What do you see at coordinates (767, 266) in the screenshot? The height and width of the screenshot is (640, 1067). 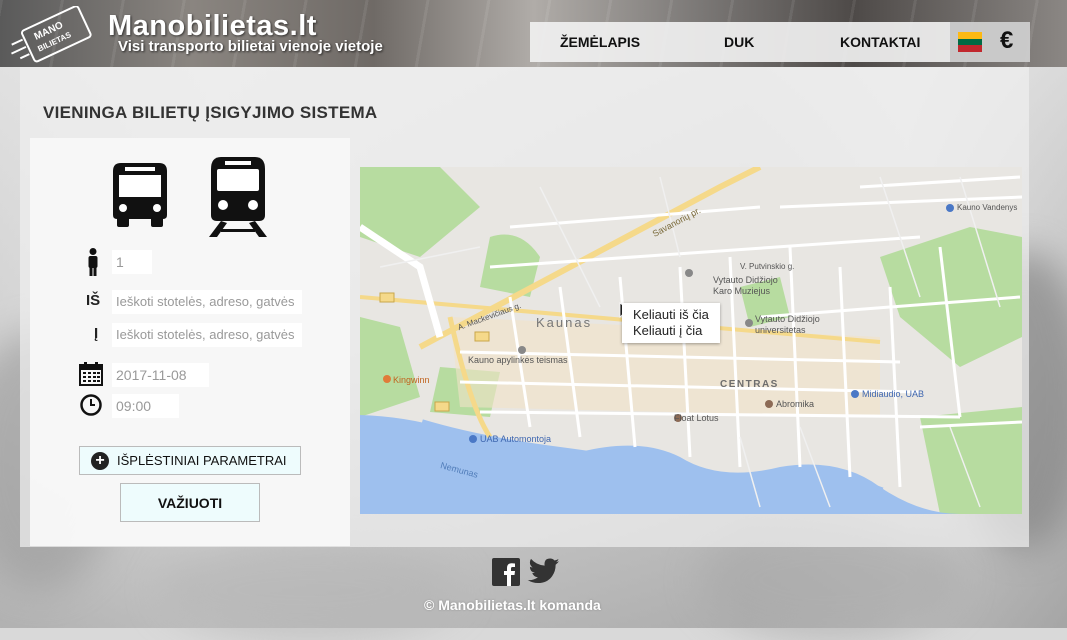 I see `map-street-label: V. Putvinskio g.` at bounding box center [767, 266].